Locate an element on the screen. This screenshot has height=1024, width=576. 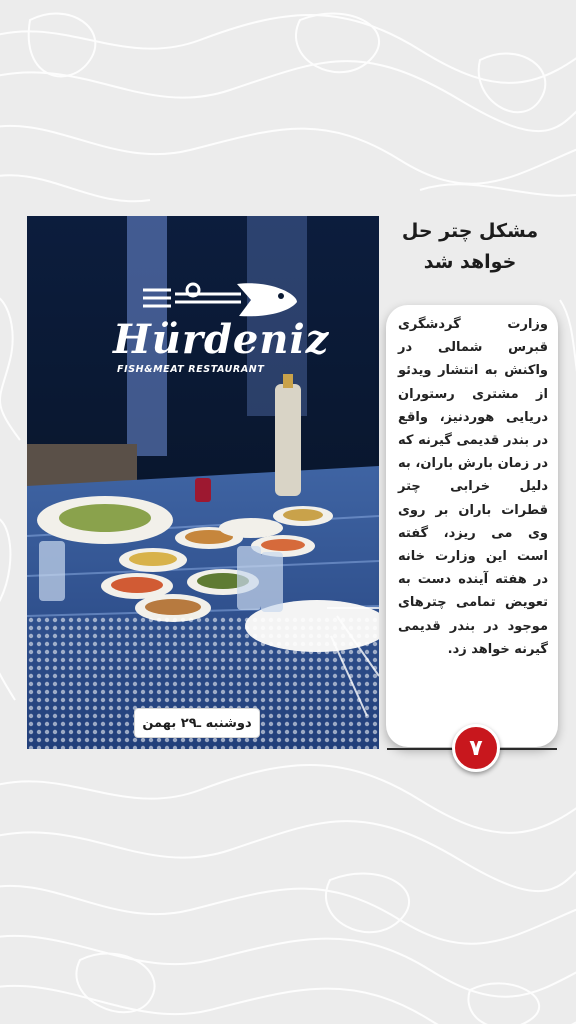
restaurant-logo: Hürdeniz FISH&MEAT RESTAURANT is located at coordinates (219, 330).